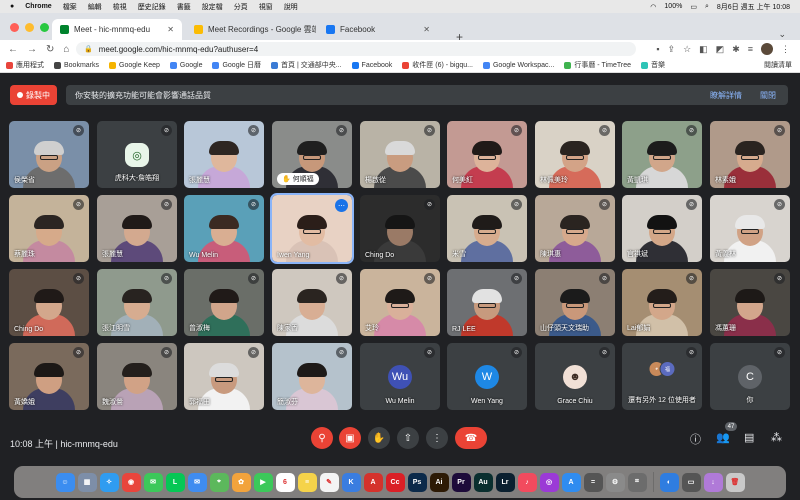 The height and width of the screenshot is (500, 800). What do you see at coordinates (25, 65) in the screenshot?
I see `bookmark-item: 應用程式` at bounding box center [25, 65].